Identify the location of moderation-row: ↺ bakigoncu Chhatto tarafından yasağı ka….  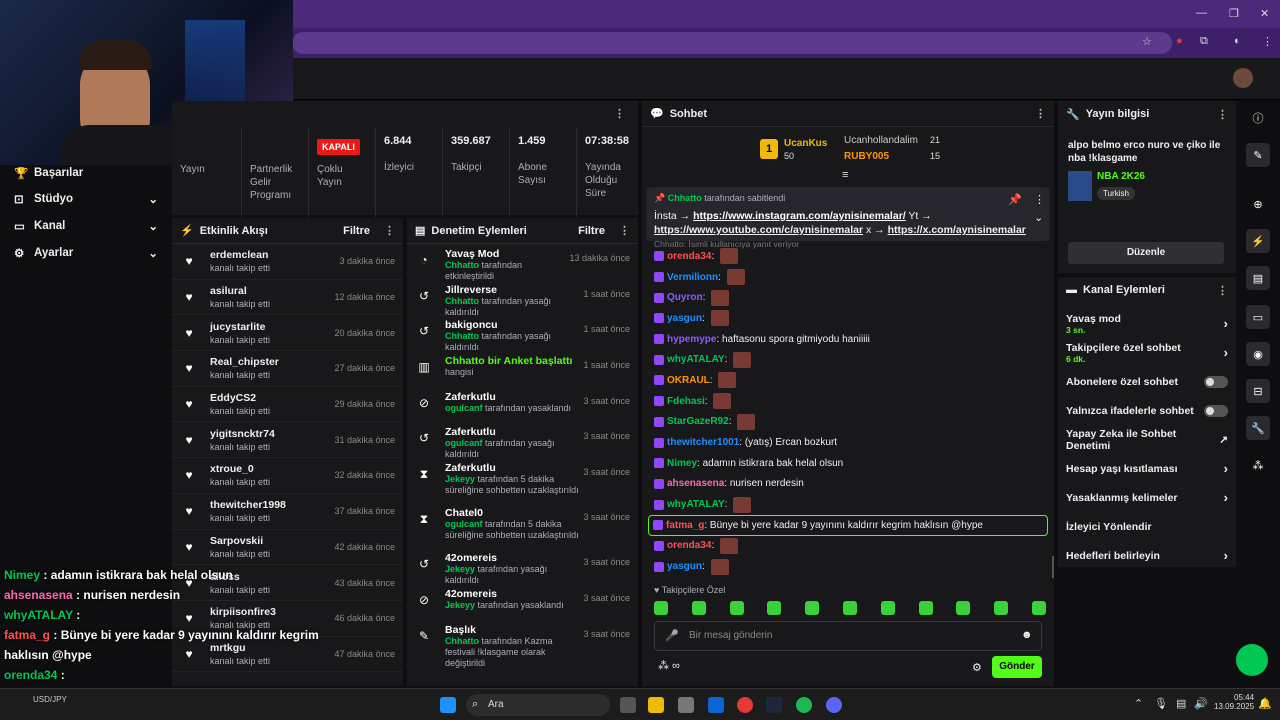
(522, 334).